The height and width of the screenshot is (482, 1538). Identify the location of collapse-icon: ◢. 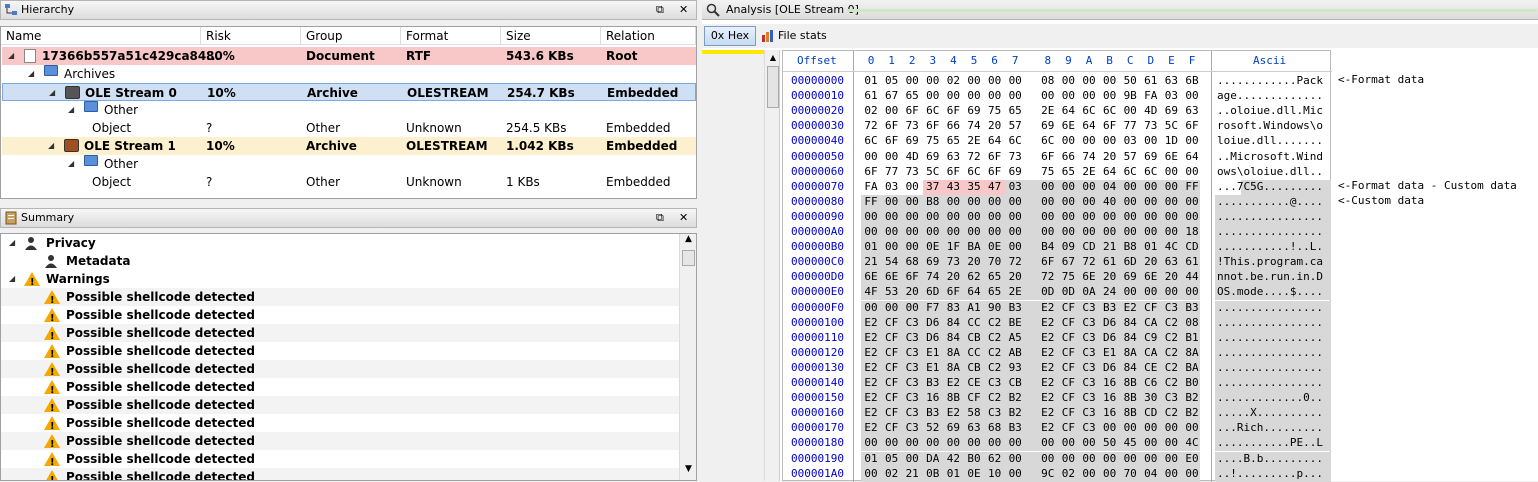
(51, 146).